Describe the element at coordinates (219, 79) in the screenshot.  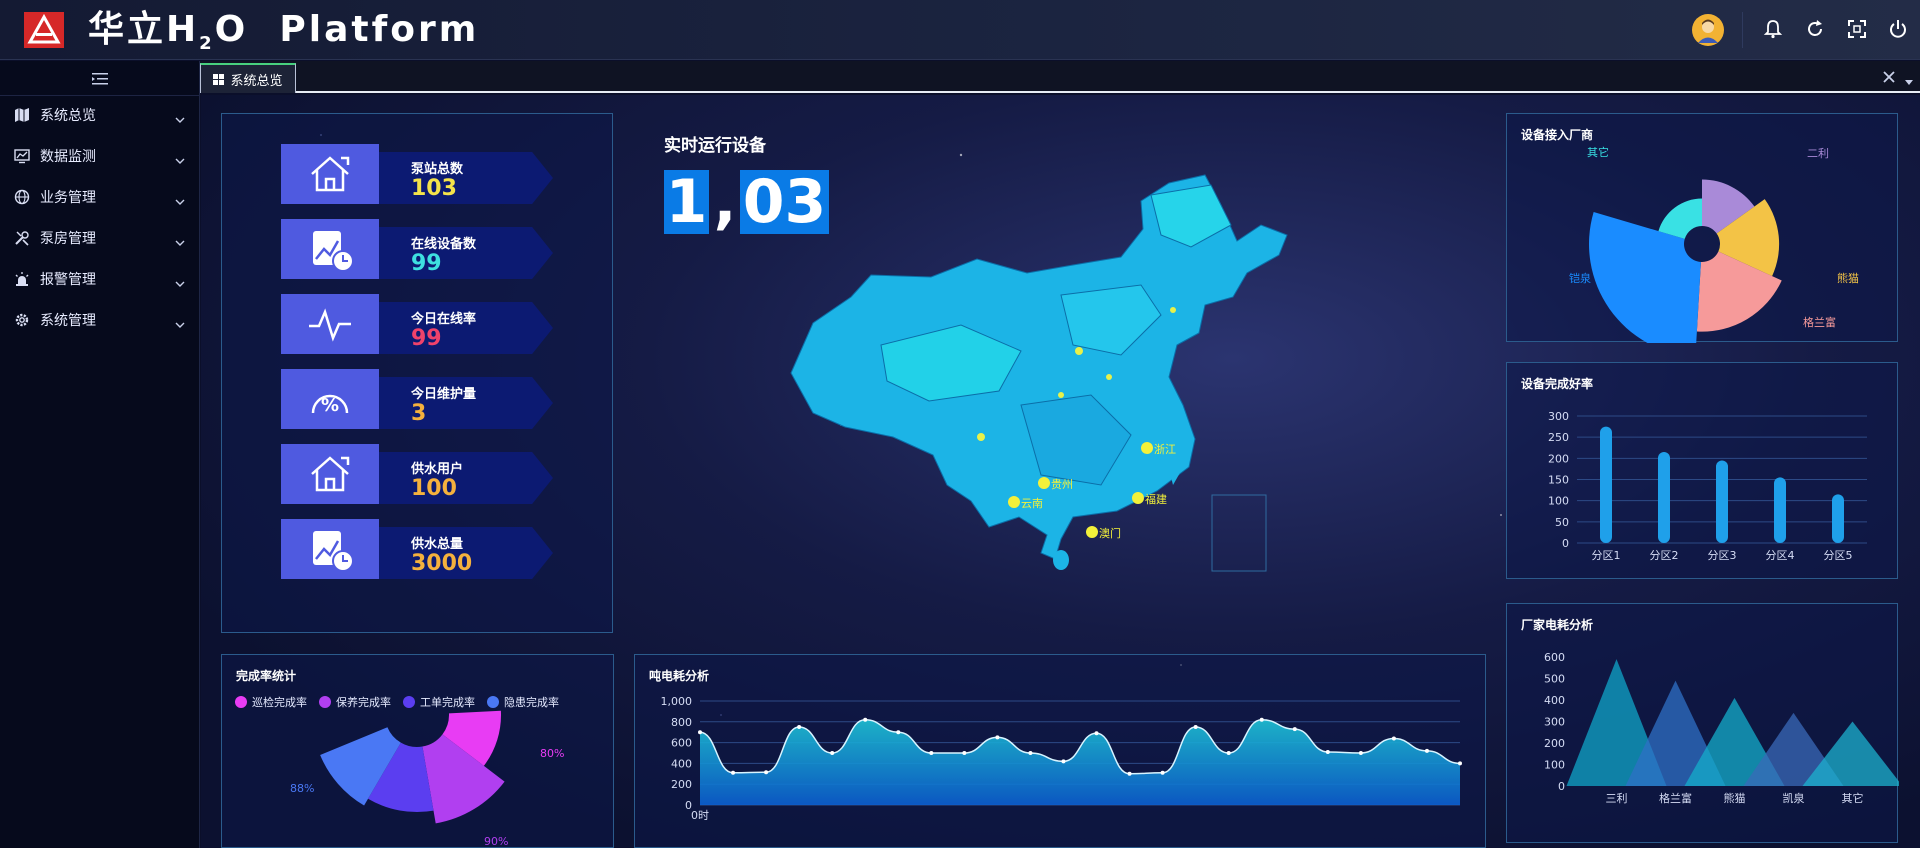
I see `windows-icon` at that location.